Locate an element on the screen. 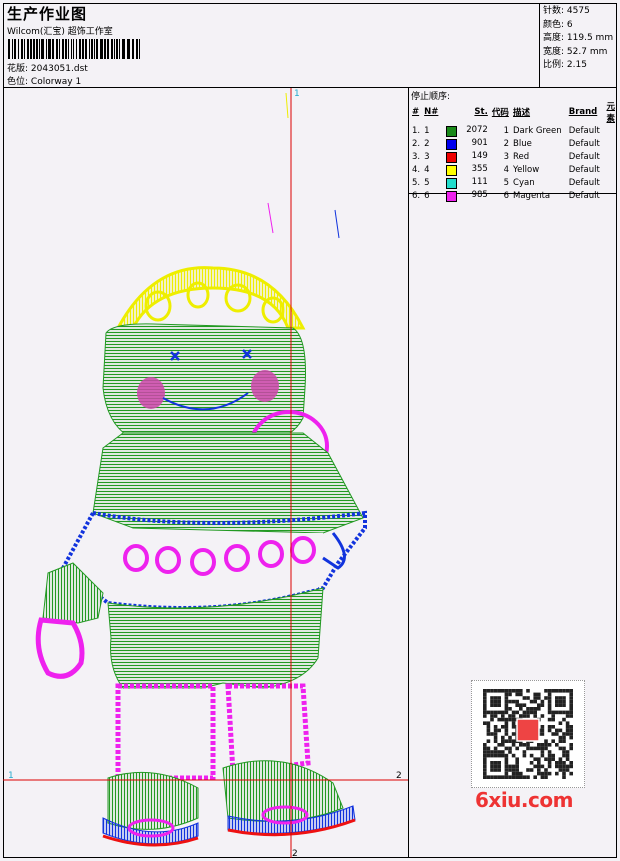  color-table-row: 6. 6 985 6 Magenta Default is located at coordinates (513, 195).